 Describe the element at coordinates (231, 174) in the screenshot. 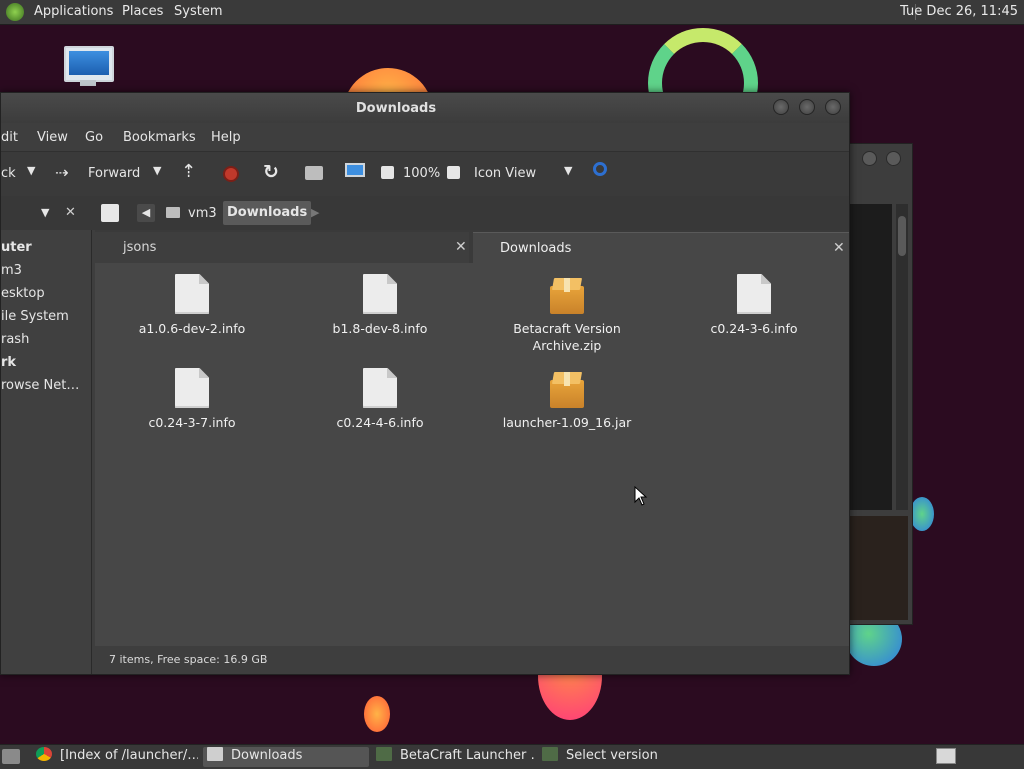

I see `stop-icon` at that location.